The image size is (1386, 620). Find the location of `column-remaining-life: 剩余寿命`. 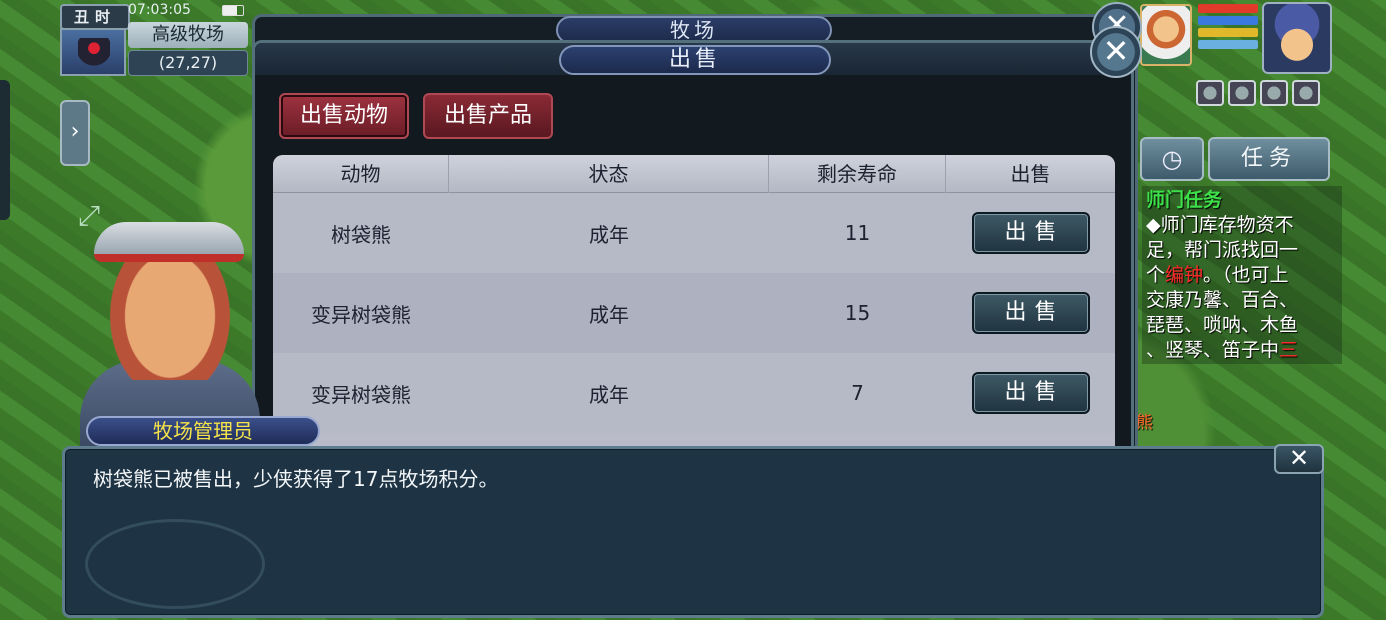

column-remaining-life: 剩余寿命 is located at coordinates (857, 174).